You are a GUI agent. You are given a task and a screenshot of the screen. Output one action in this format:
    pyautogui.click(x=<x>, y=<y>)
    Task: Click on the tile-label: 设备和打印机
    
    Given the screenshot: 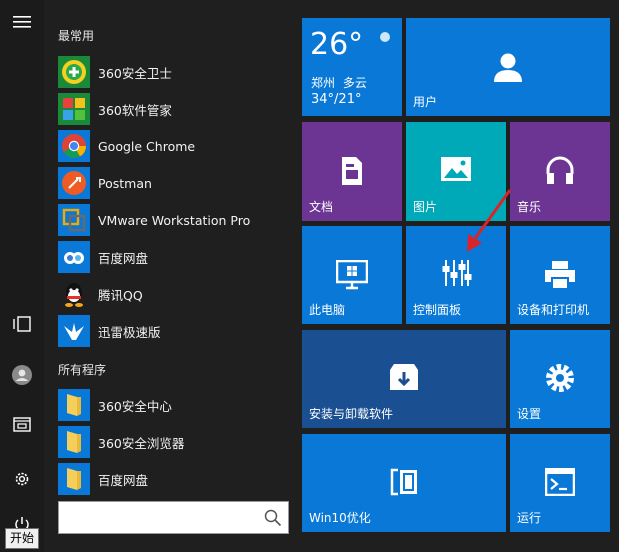 What is the action you would take?
    pyautogui.click(x=553, y=310)
    